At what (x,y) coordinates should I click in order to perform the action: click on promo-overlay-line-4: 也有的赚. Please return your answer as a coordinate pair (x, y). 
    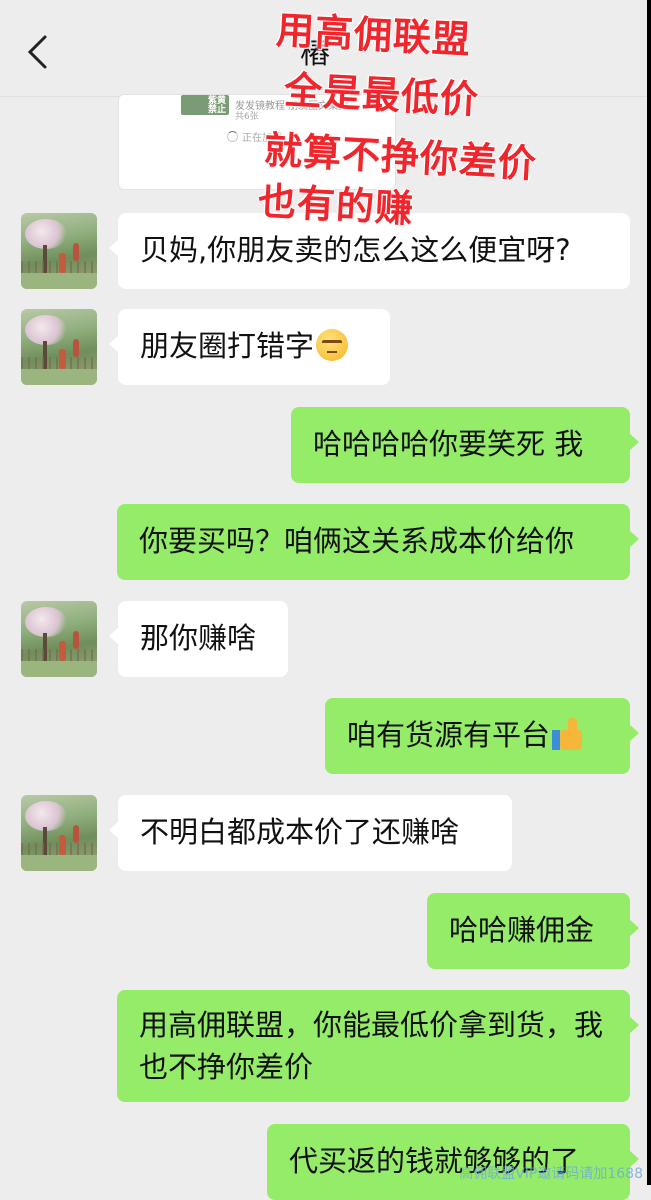
    Looking at the image, I should click on (336, 205).